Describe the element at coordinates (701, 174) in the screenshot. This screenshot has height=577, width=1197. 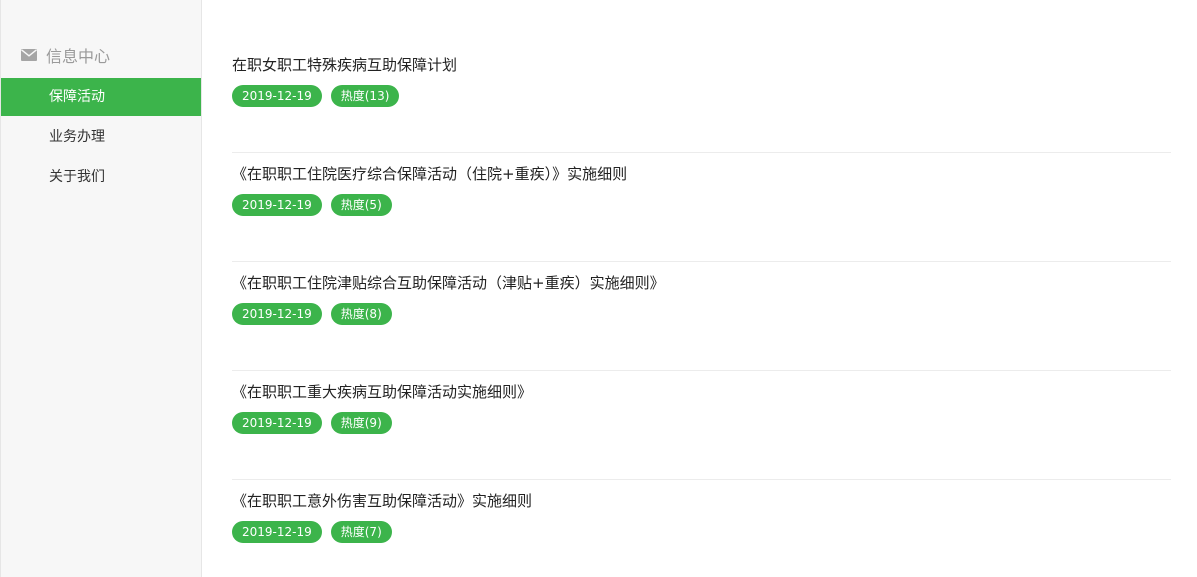
I see `article-title-link: 《在职职工住院医疗综合保障活动（住院+重疾）》实施细则` at that location.